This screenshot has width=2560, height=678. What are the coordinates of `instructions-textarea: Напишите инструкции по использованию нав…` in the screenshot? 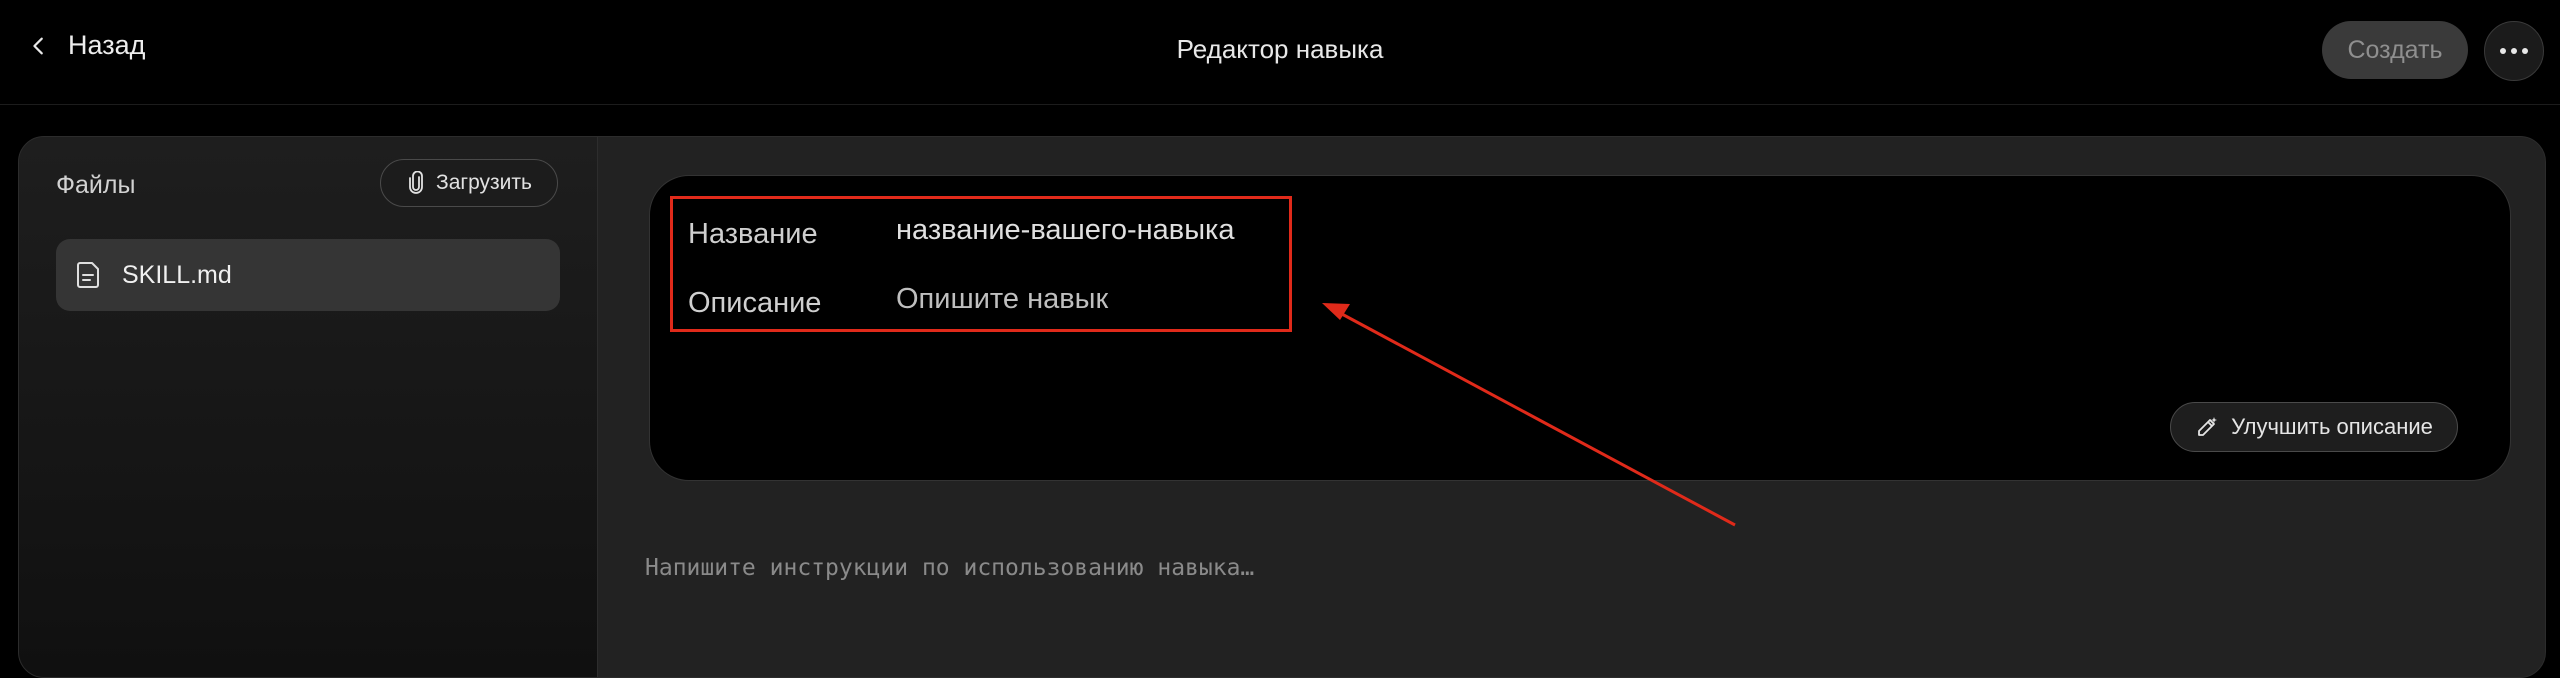 It's located at (949, 568).